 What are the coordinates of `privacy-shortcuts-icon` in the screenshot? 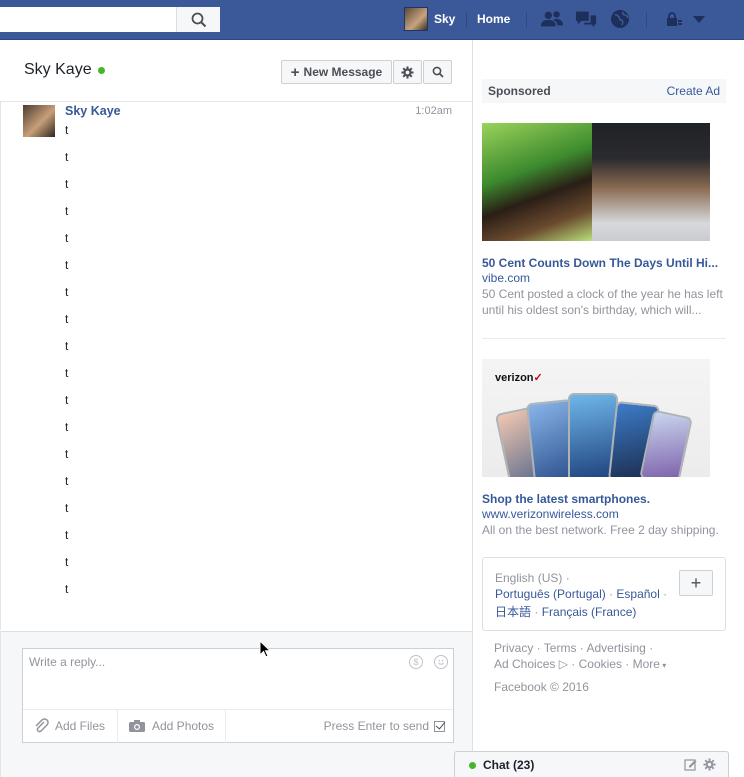 It's located at (674, 19).